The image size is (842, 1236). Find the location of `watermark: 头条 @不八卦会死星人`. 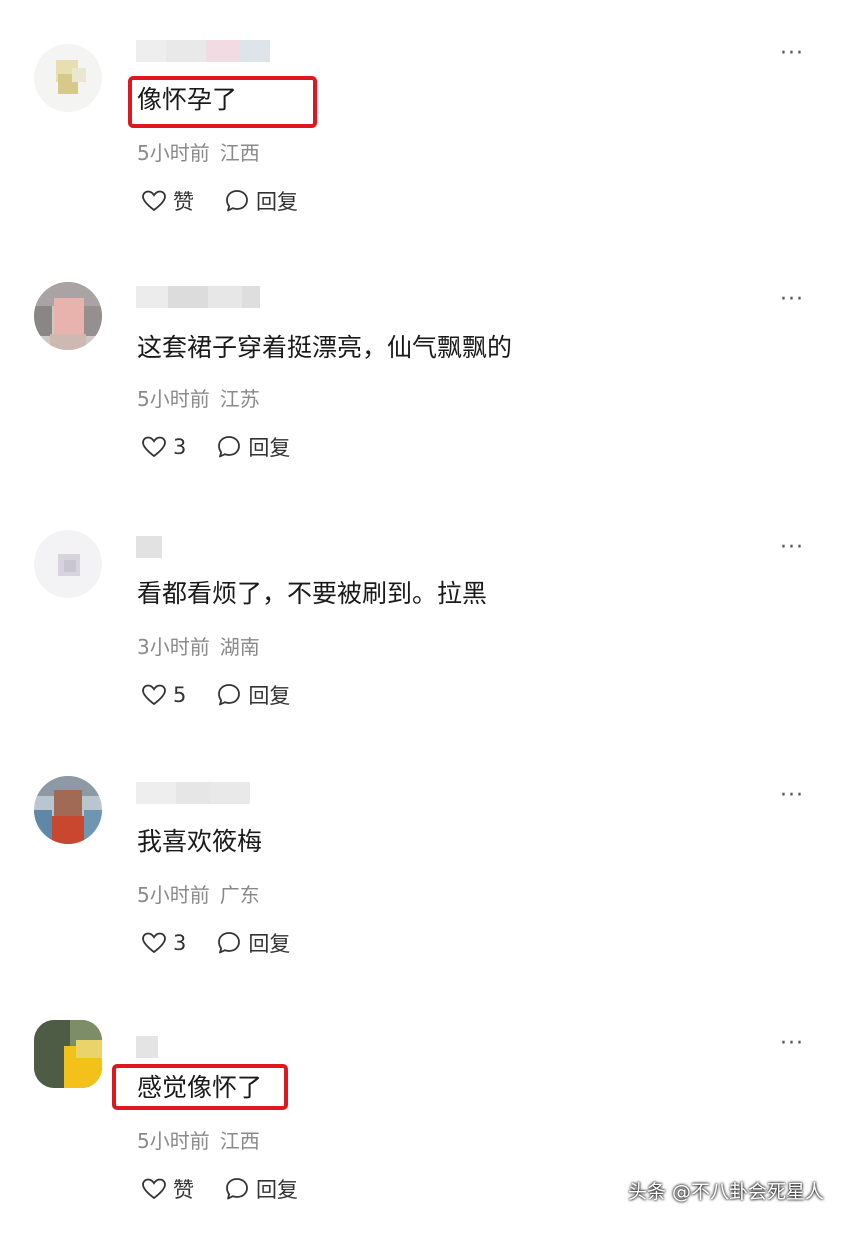

watermark: 头条 @不八卦会死星人 is located at coordinates (725, 1192).